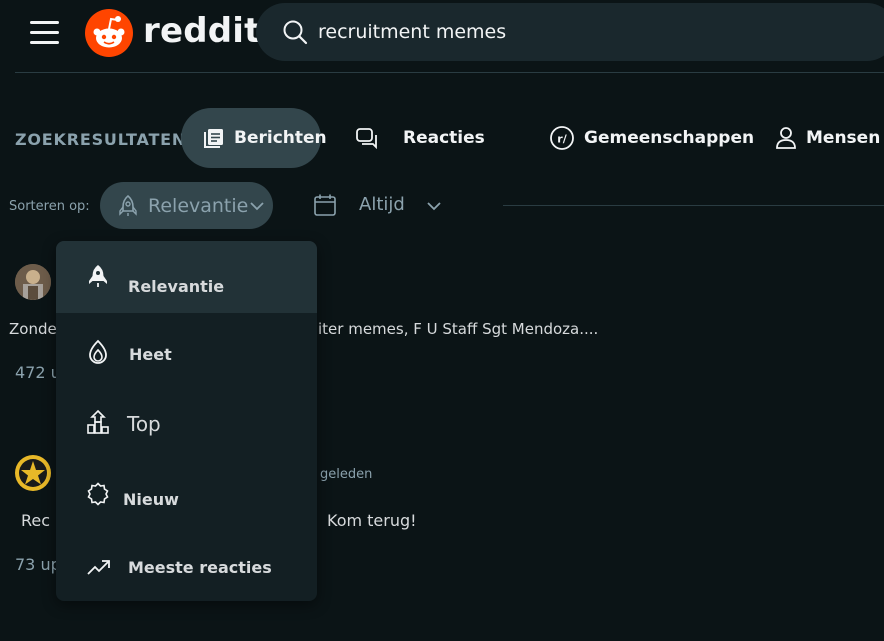 This screenshot has height=641, width=884. What do you see at coordinates (442, 205) in the screenshot?
I see `sort-row: Sorteren op: Relevantie Altijd` at bounding box center [442, 205].